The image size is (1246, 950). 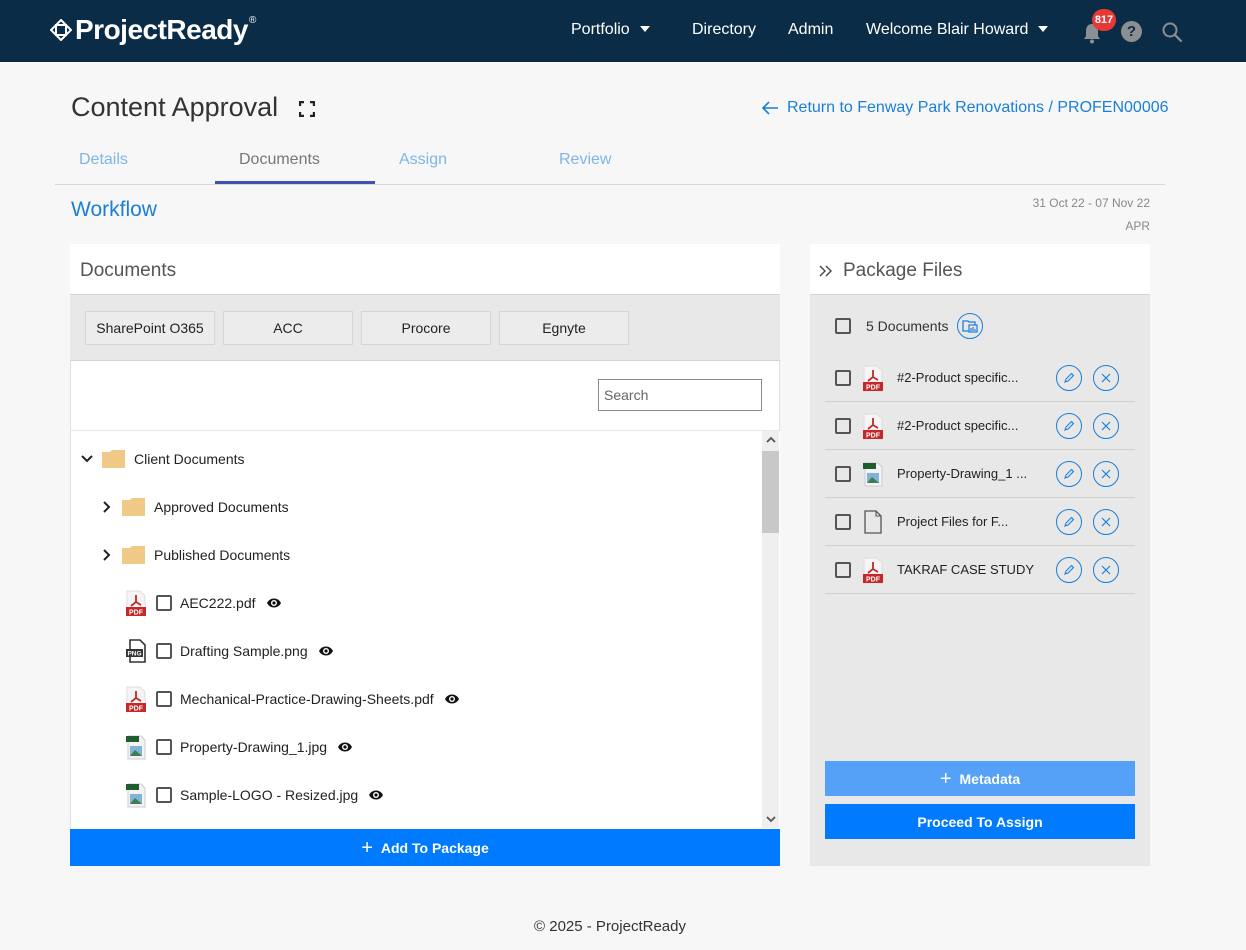 What do you see at coordinates (134, 654) in the screenshot?
I see `svg-text: PNG` at bounding box center [134, 654].